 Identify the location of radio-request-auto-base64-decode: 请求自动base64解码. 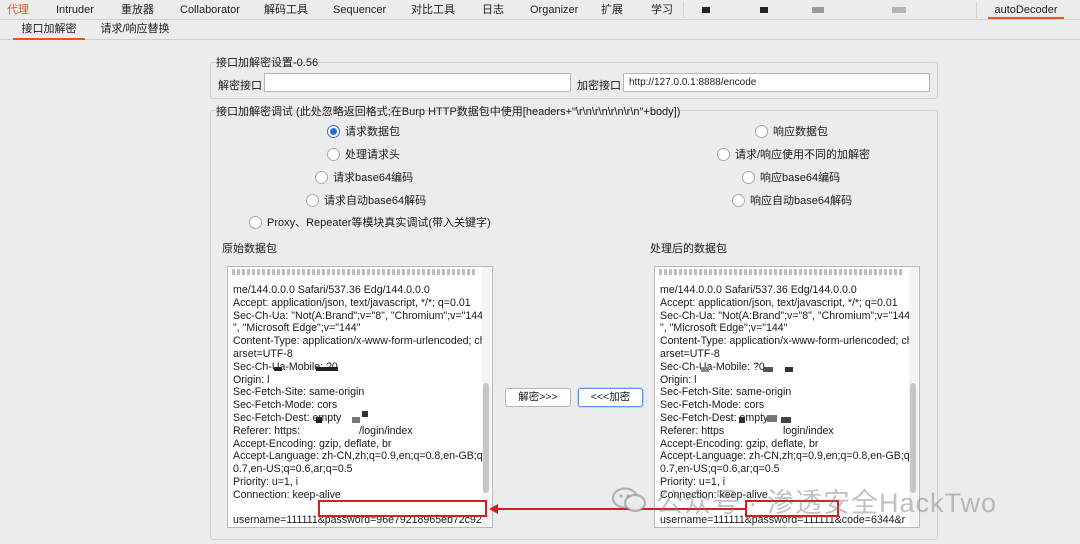
(366, 200).